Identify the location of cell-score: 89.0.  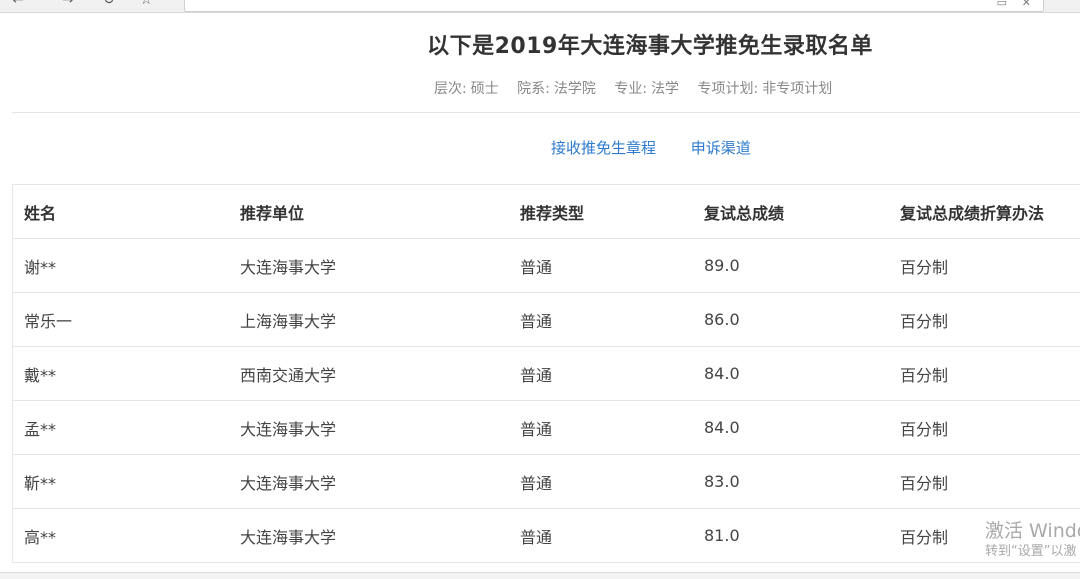
(791, 265).